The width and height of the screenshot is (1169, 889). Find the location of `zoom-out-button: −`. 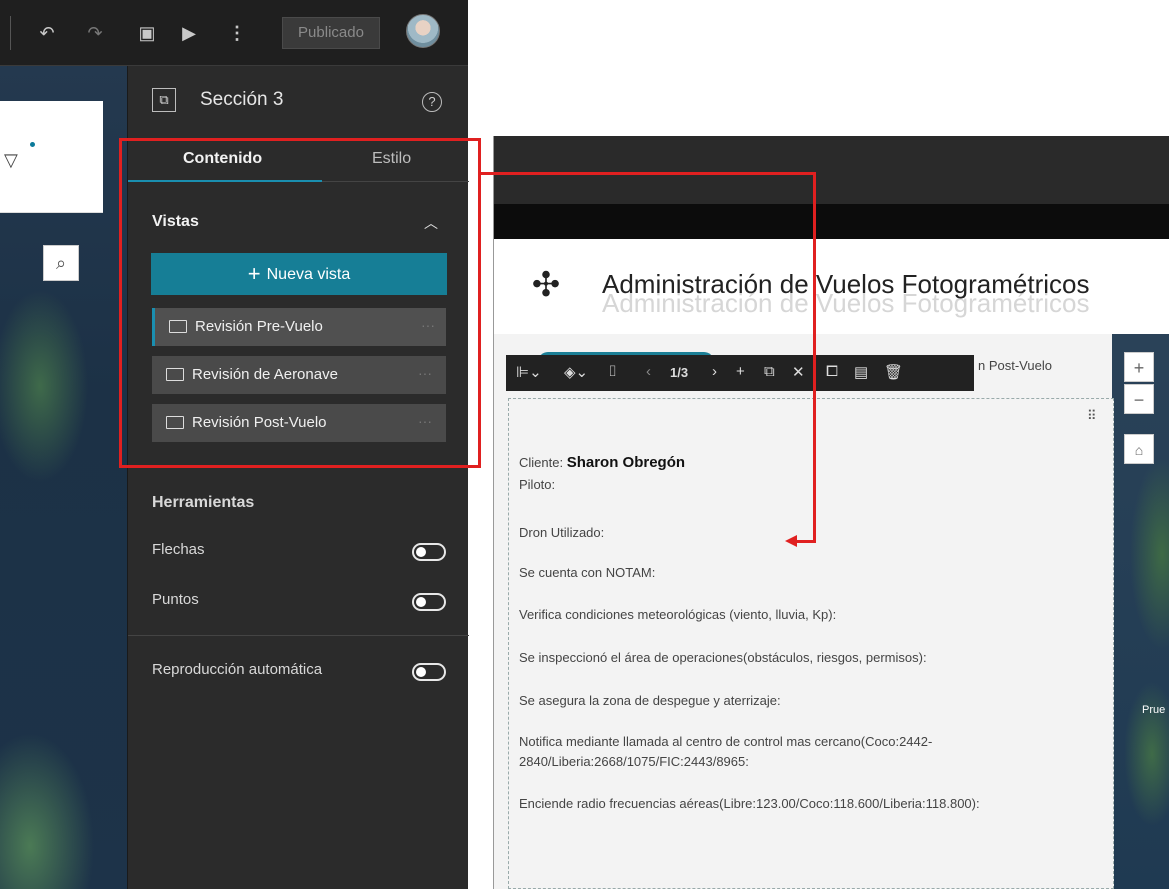

zoom-out-button: − is located at coordinates (1139, 399).